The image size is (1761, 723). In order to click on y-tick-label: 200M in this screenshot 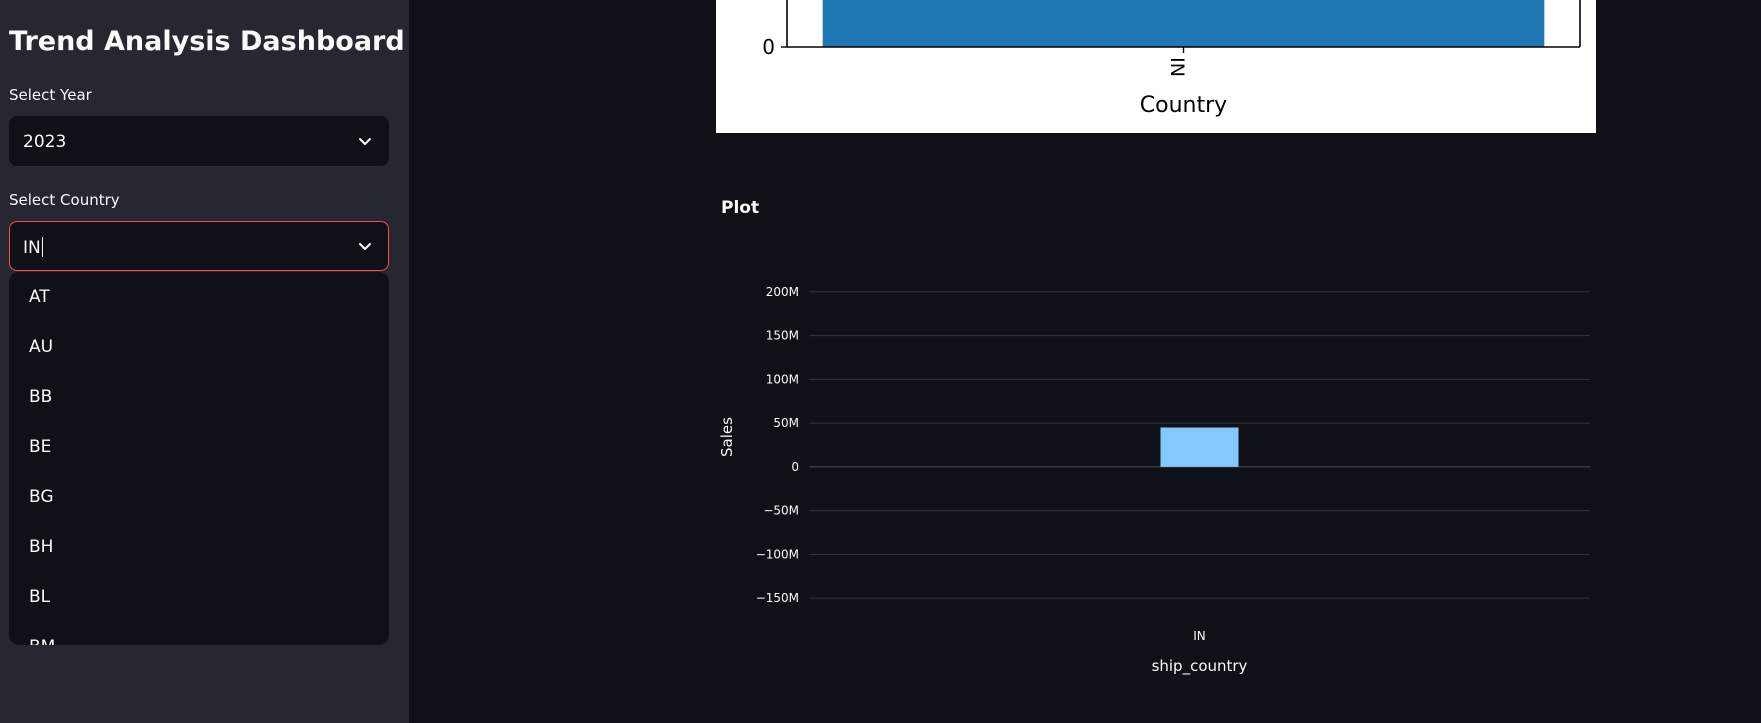, I will do `click(782, 292)`.